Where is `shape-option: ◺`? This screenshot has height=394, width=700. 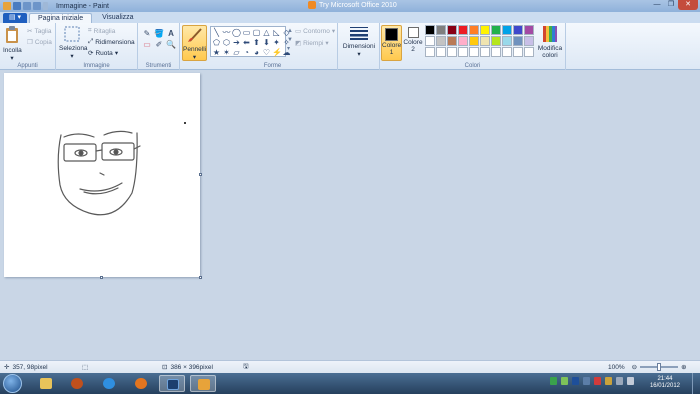 shape-option: ◺ is located at coordinates (276, 32).